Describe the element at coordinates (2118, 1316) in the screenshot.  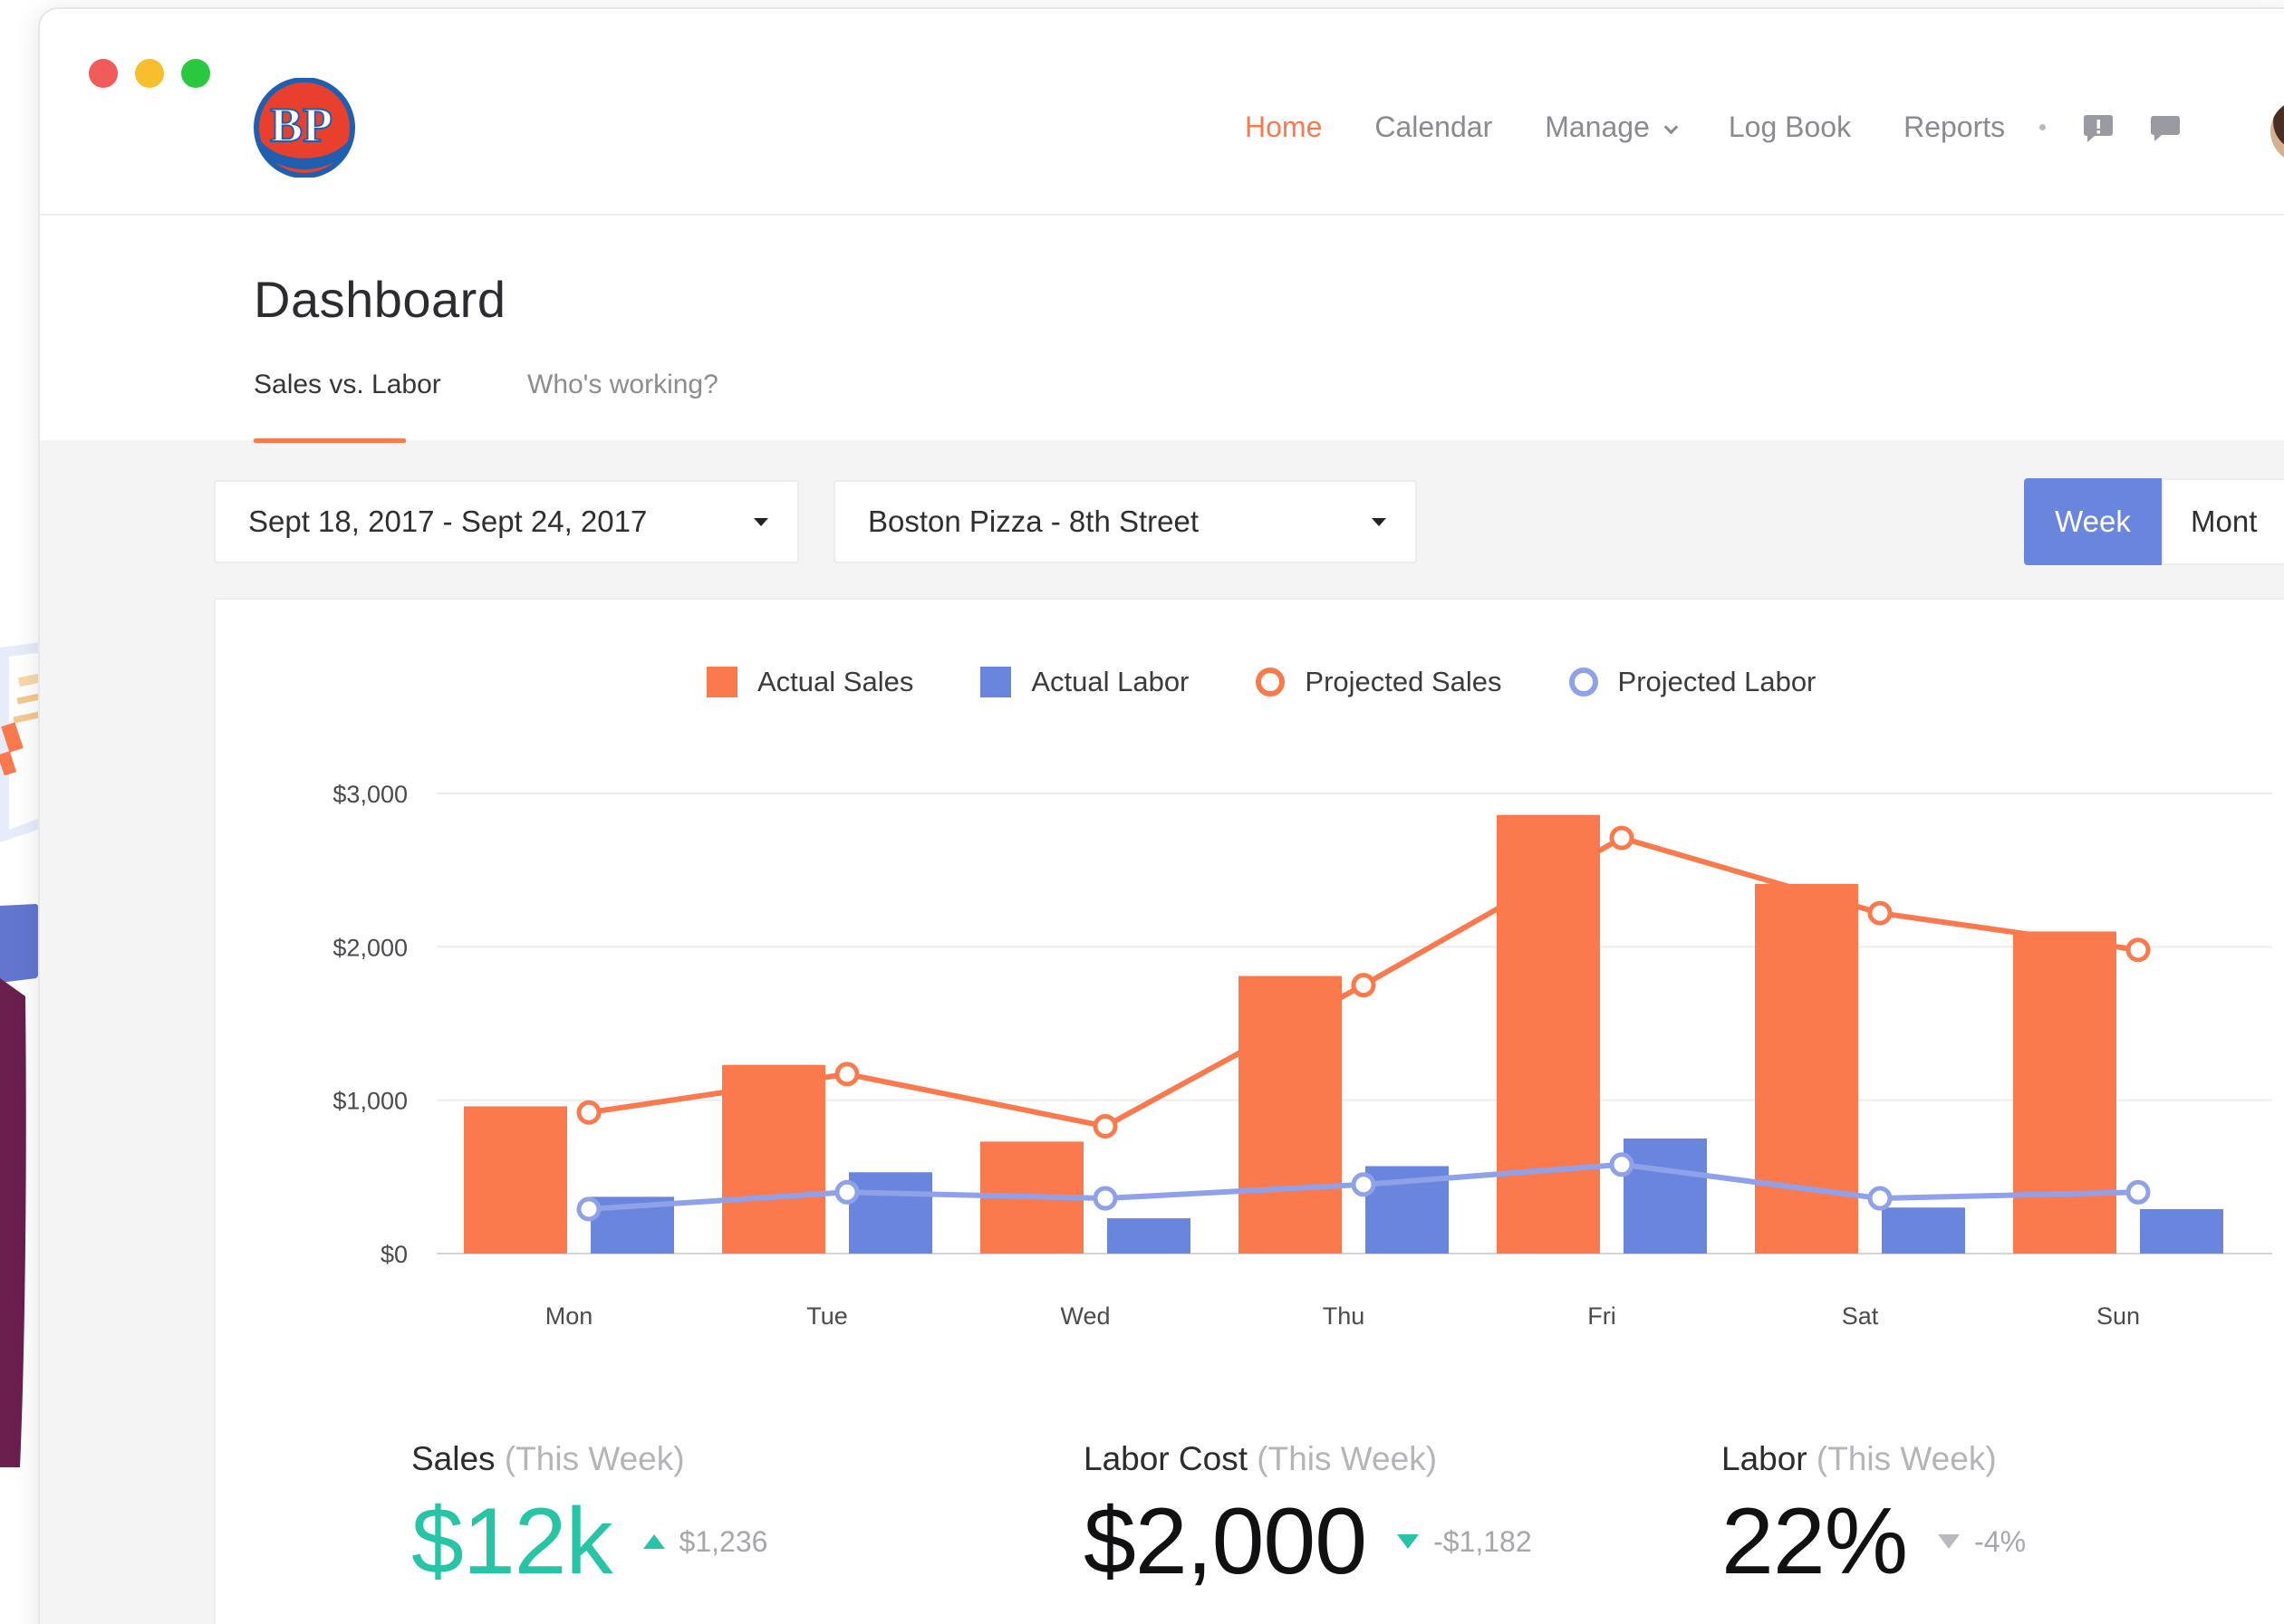
I see `x-tick-label: Sun` at that location.